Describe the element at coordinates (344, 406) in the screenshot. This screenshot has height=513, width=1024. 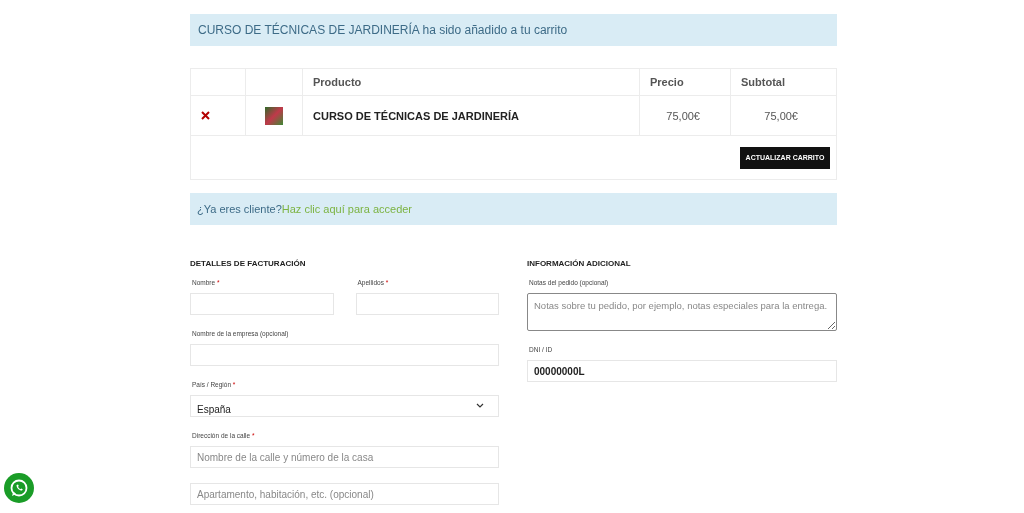
I see `country-select: España` at that location.